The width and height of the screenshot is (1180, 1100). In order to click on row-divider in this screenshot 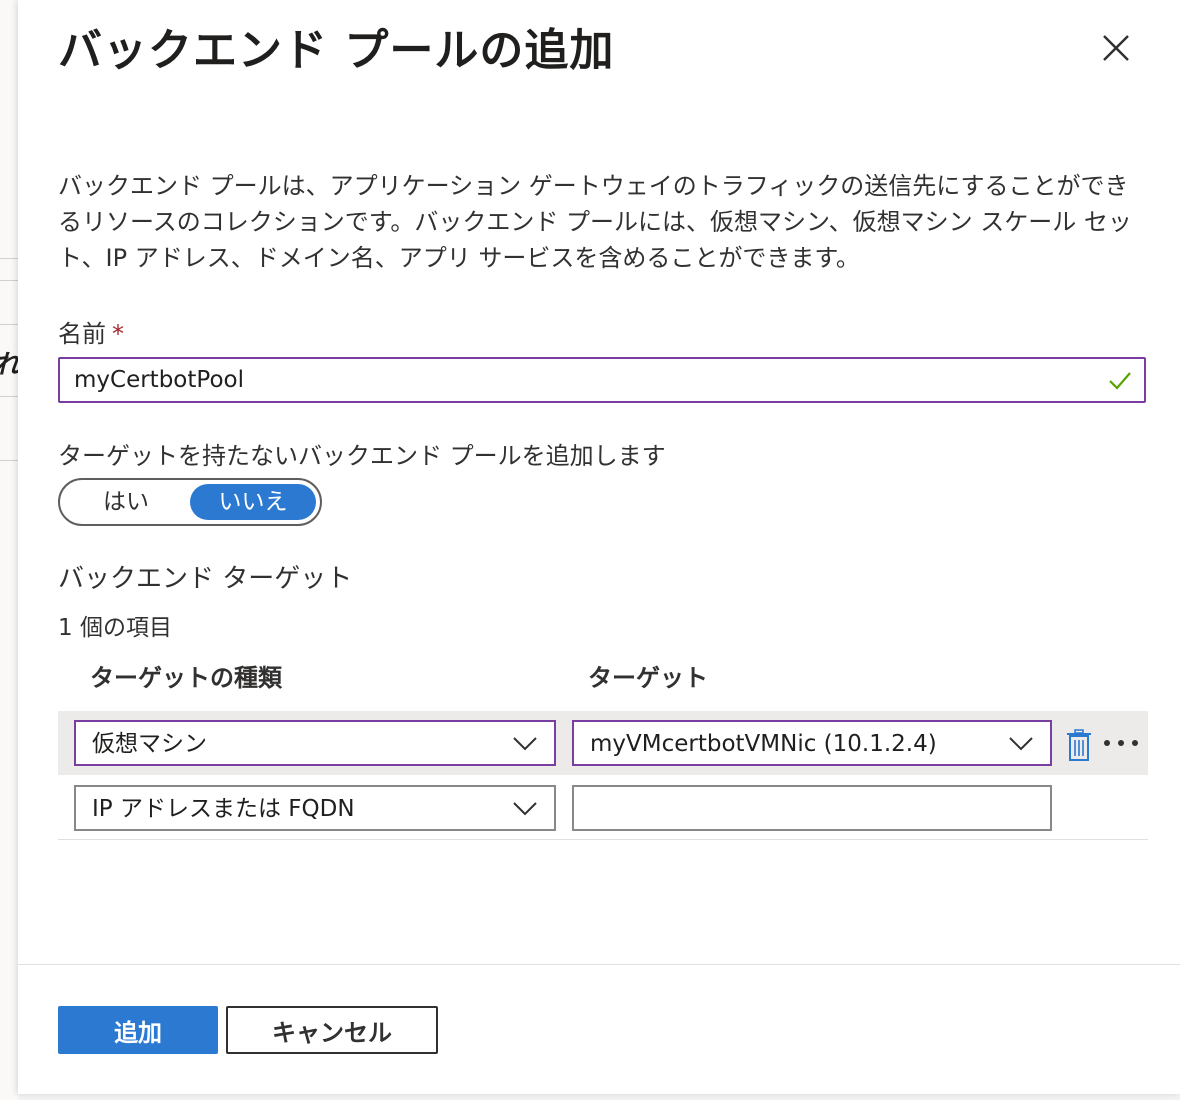, I will do `click(603, 839)`.